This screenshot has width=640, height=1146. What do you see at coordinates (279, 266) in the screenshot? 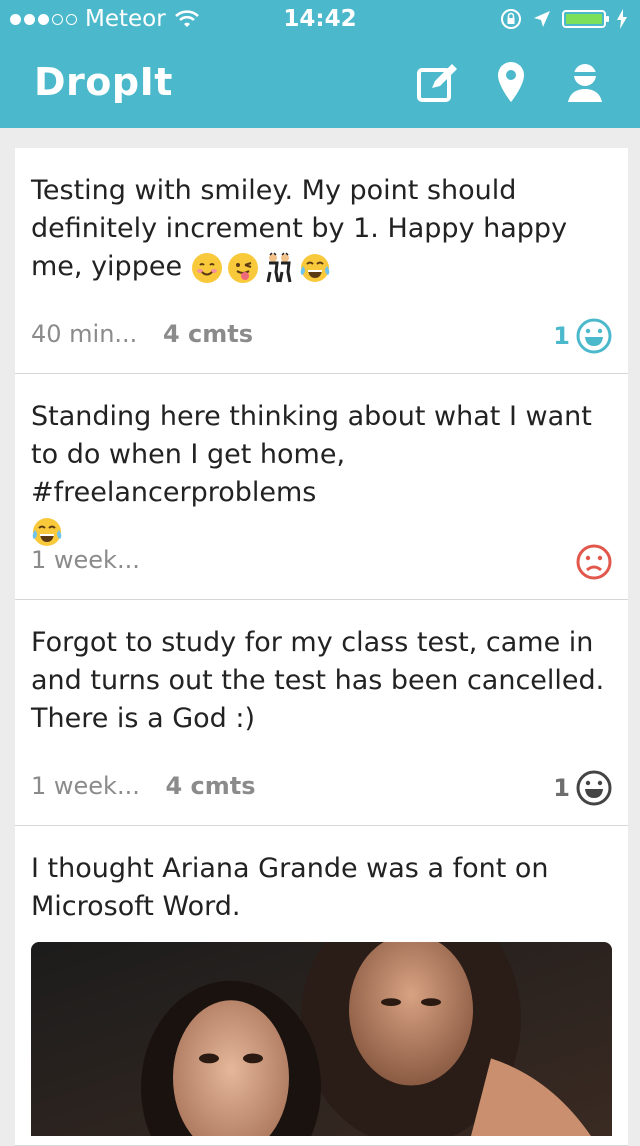
I see `dancers-emoji` at bounding box center [279, 266].